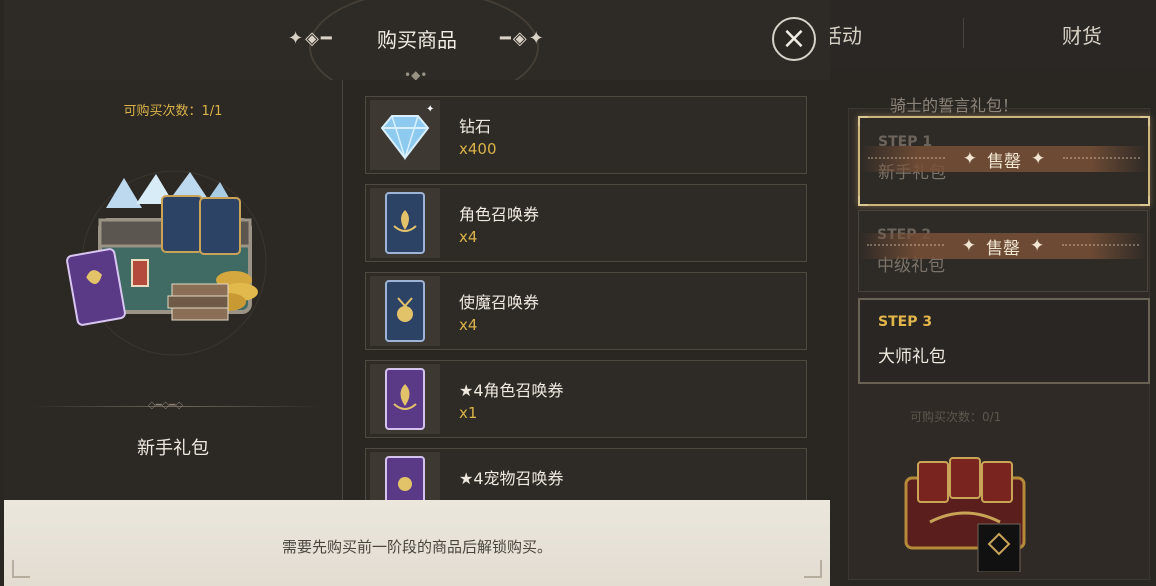  I want to click on tab-divider, so click(963, 33).